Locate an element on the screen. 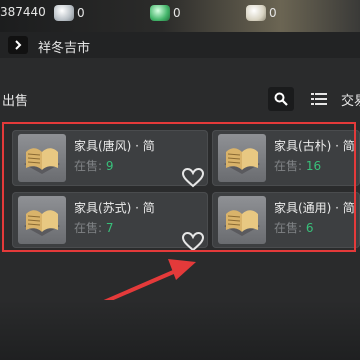  market-name: 祥冬吉市 is located at coordinates (64, 48).